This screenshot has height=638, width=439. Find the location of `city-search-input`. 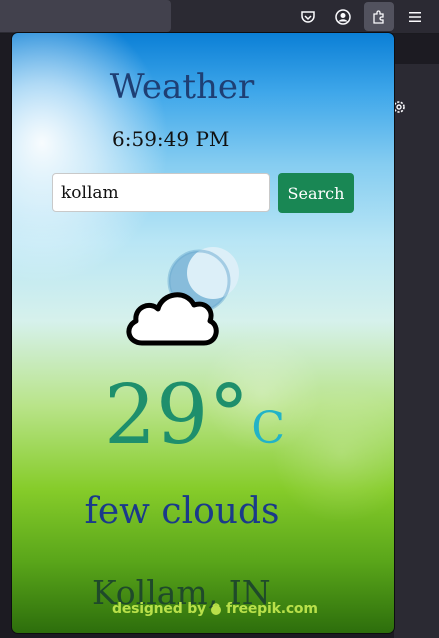

city-search-input is located at coordinates (161, 192).